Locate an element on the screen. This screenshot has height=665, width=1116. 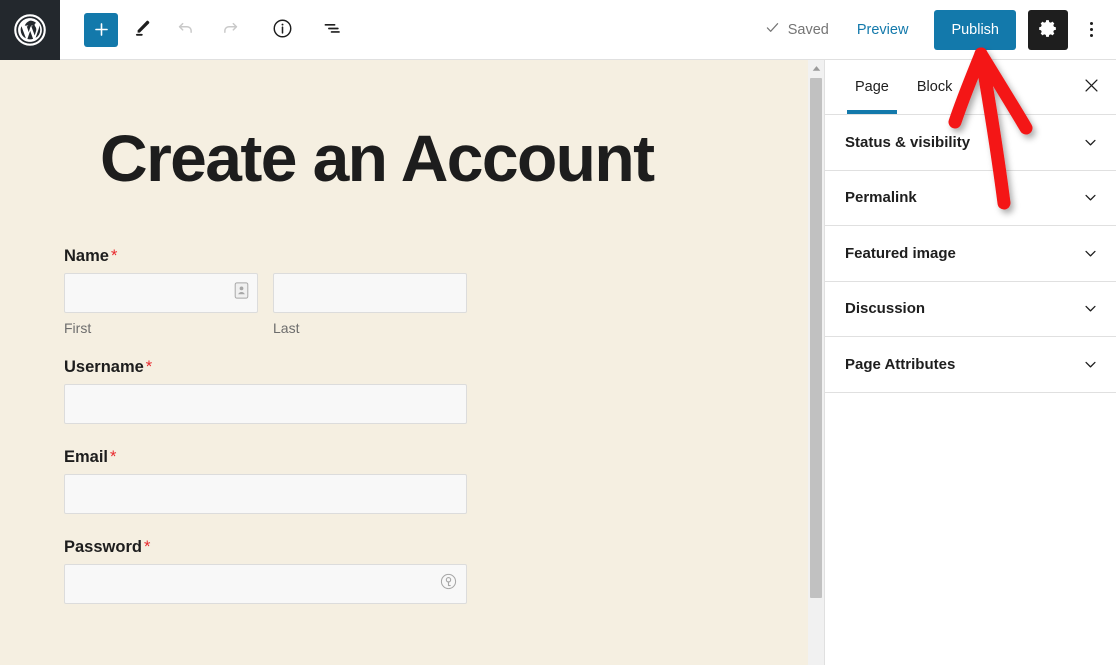
scrollbar-thumb is located at coordinates (816, 338).